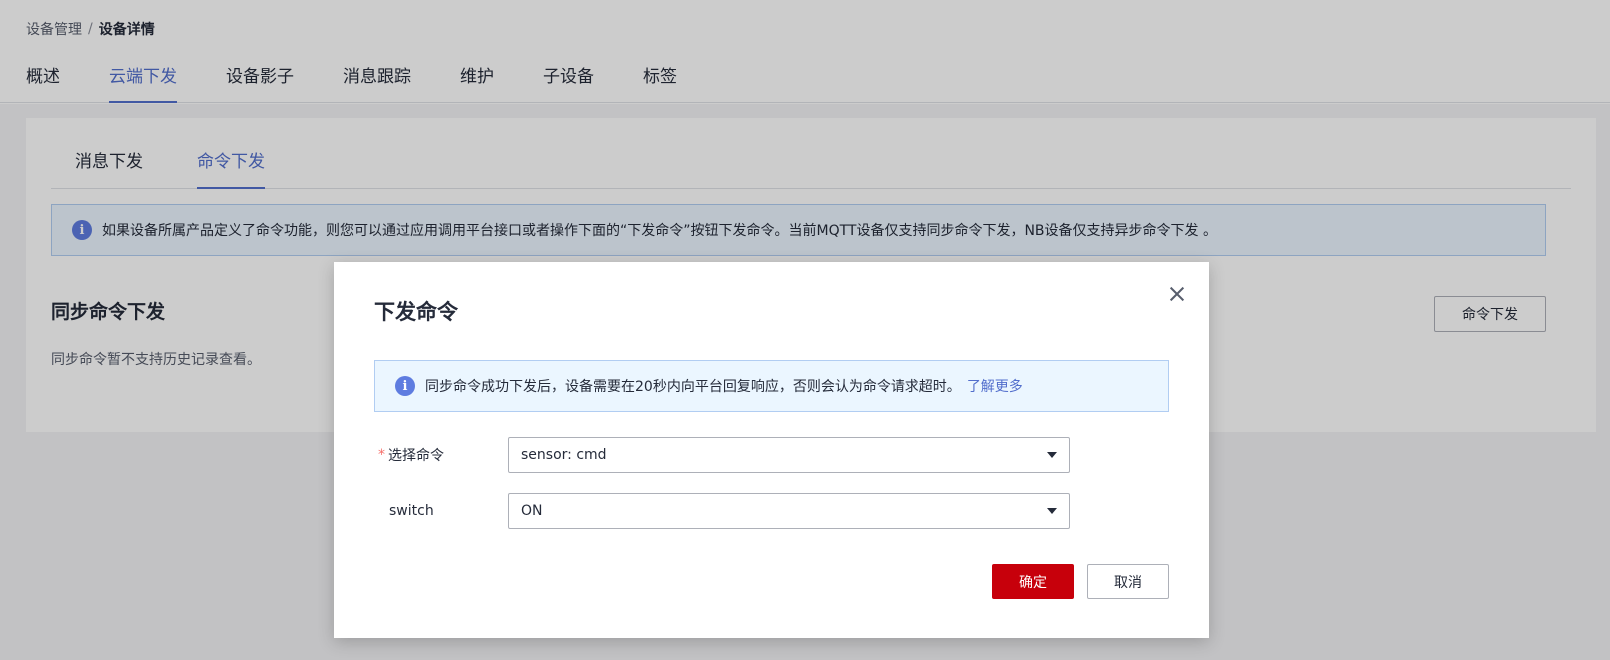 The width and height of the screenshot is (1610, 660). I want to click on dialog-info-text: 同步命令成功下发后，设备需要在20秒内向平台回复响应，否则会认为命令请求超时。, so click(693, 387).